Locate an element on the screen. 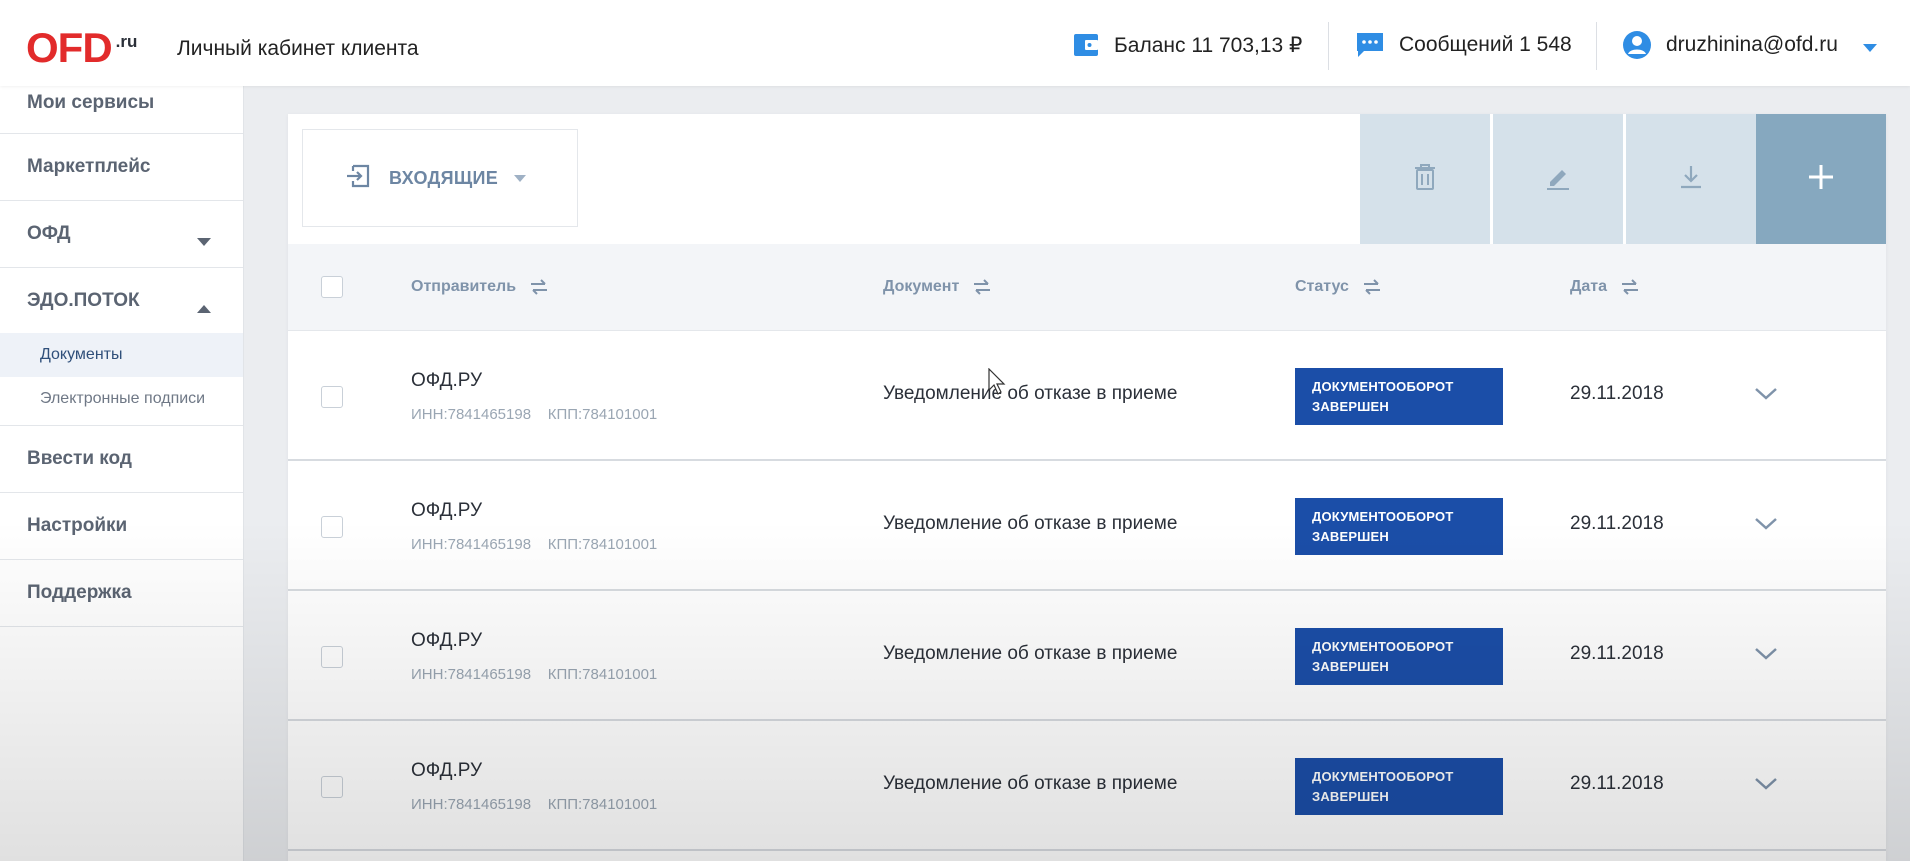  inbox-icon is located at coordinates (358, 178).